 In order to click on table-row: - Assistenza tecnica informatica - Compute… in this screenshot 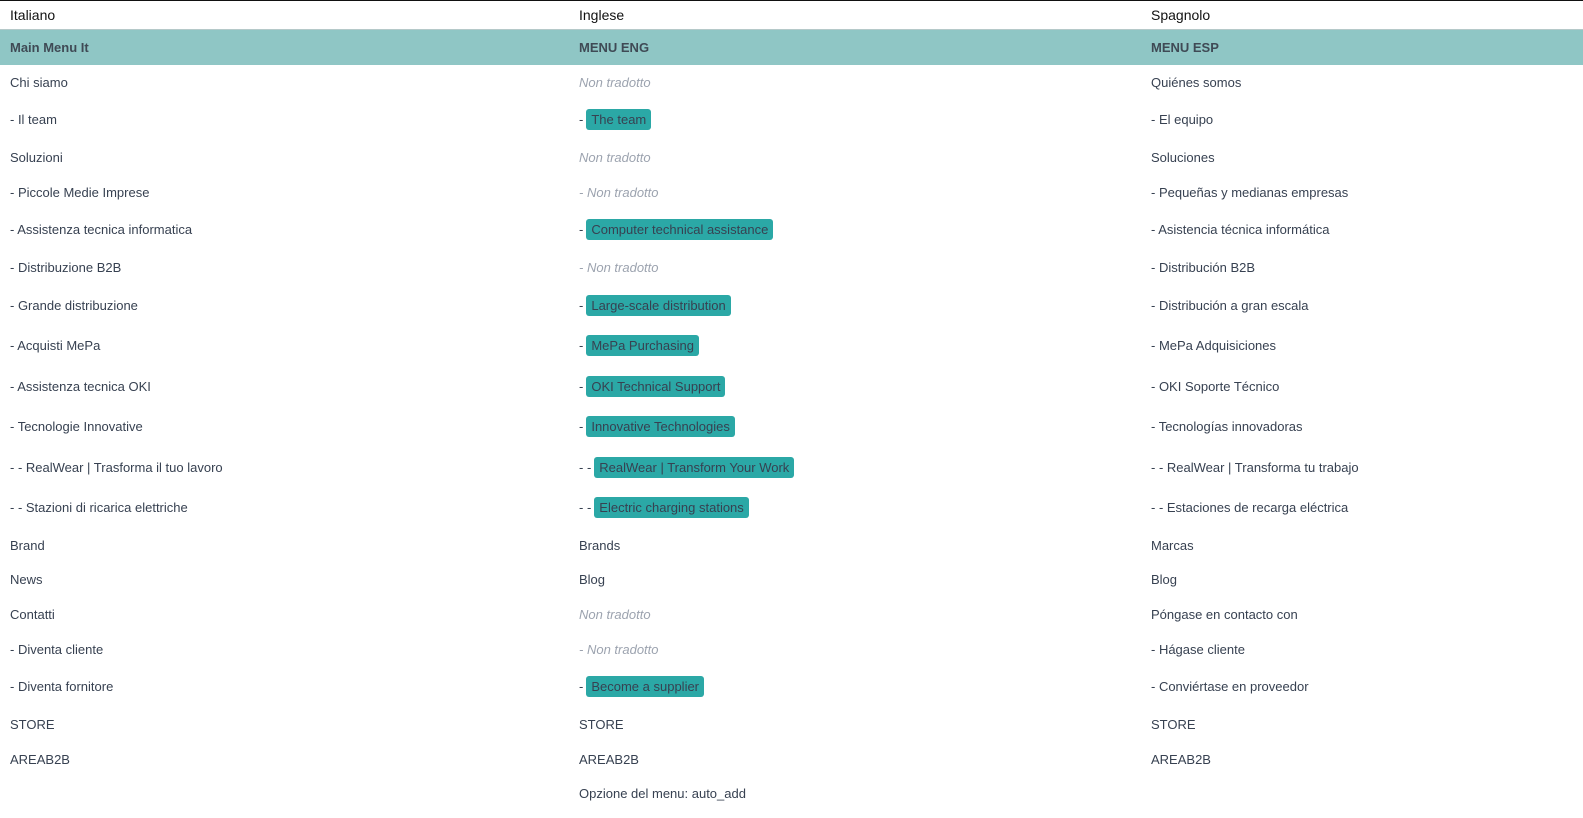, I will do `click(791, 230)`.